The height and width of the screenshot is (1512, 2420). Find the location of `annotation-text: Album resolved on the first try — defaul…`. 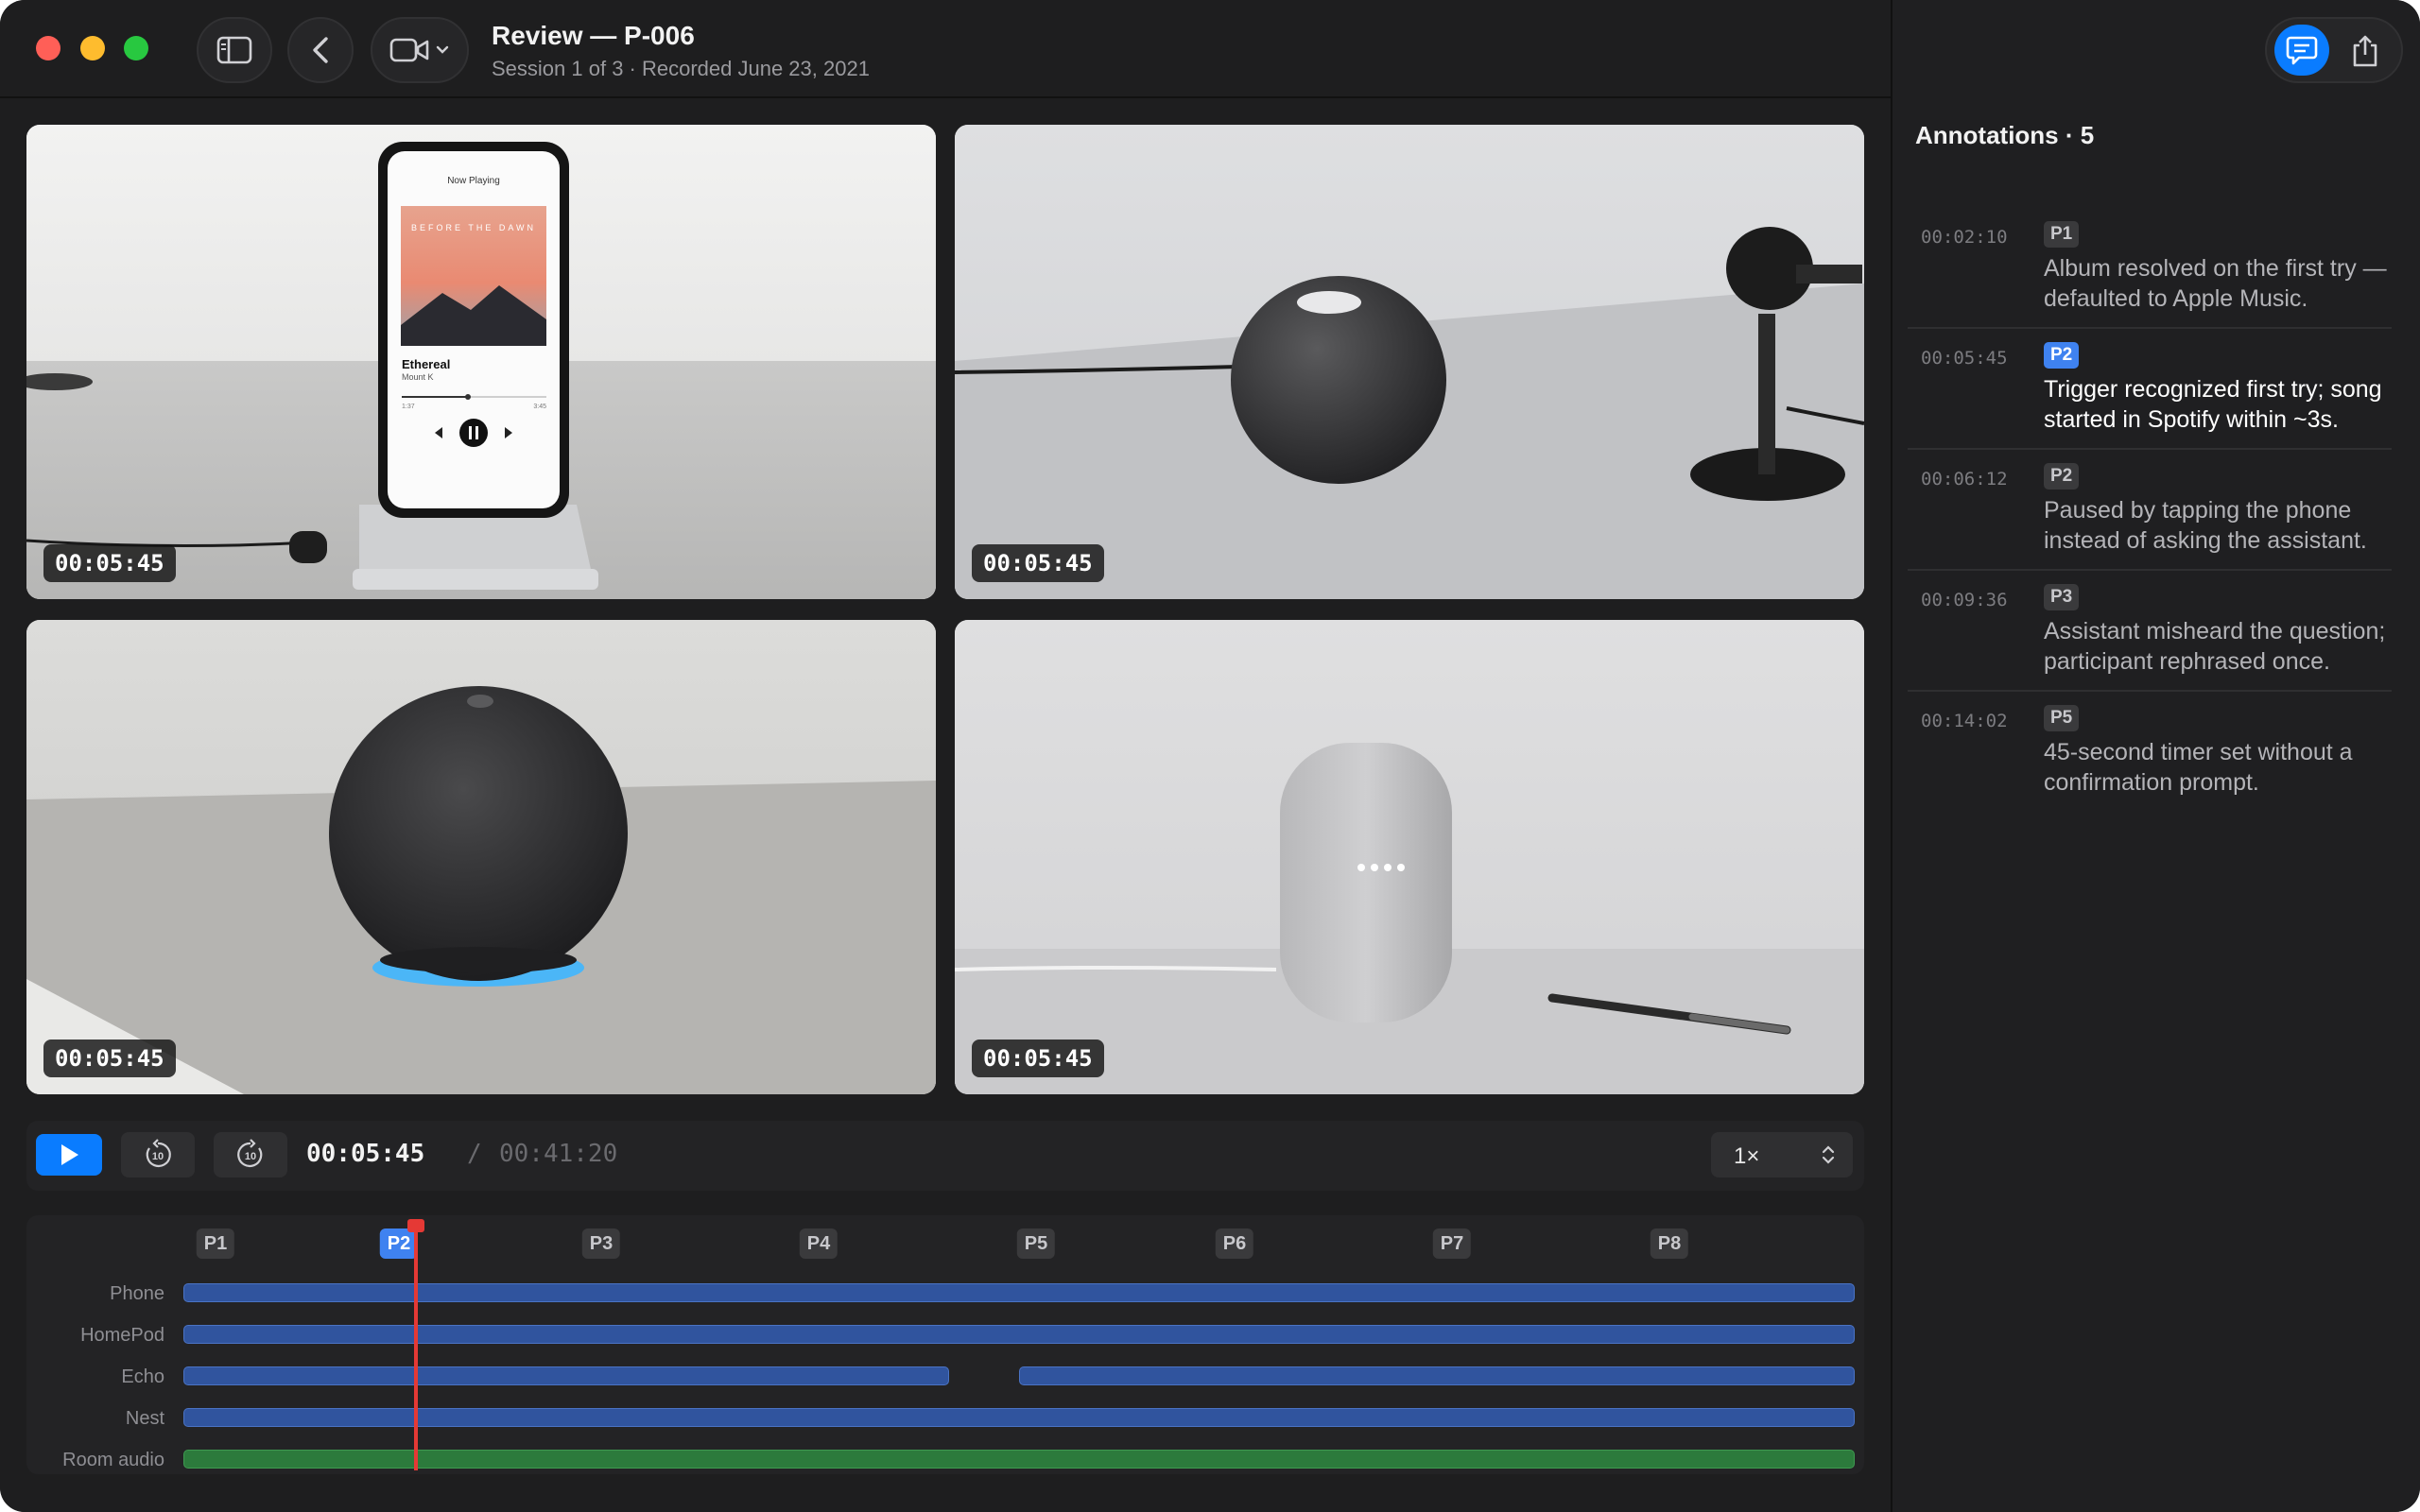

annotation-text: Album resolved on the first try — defaul… is located at coordinates (2215, 283).